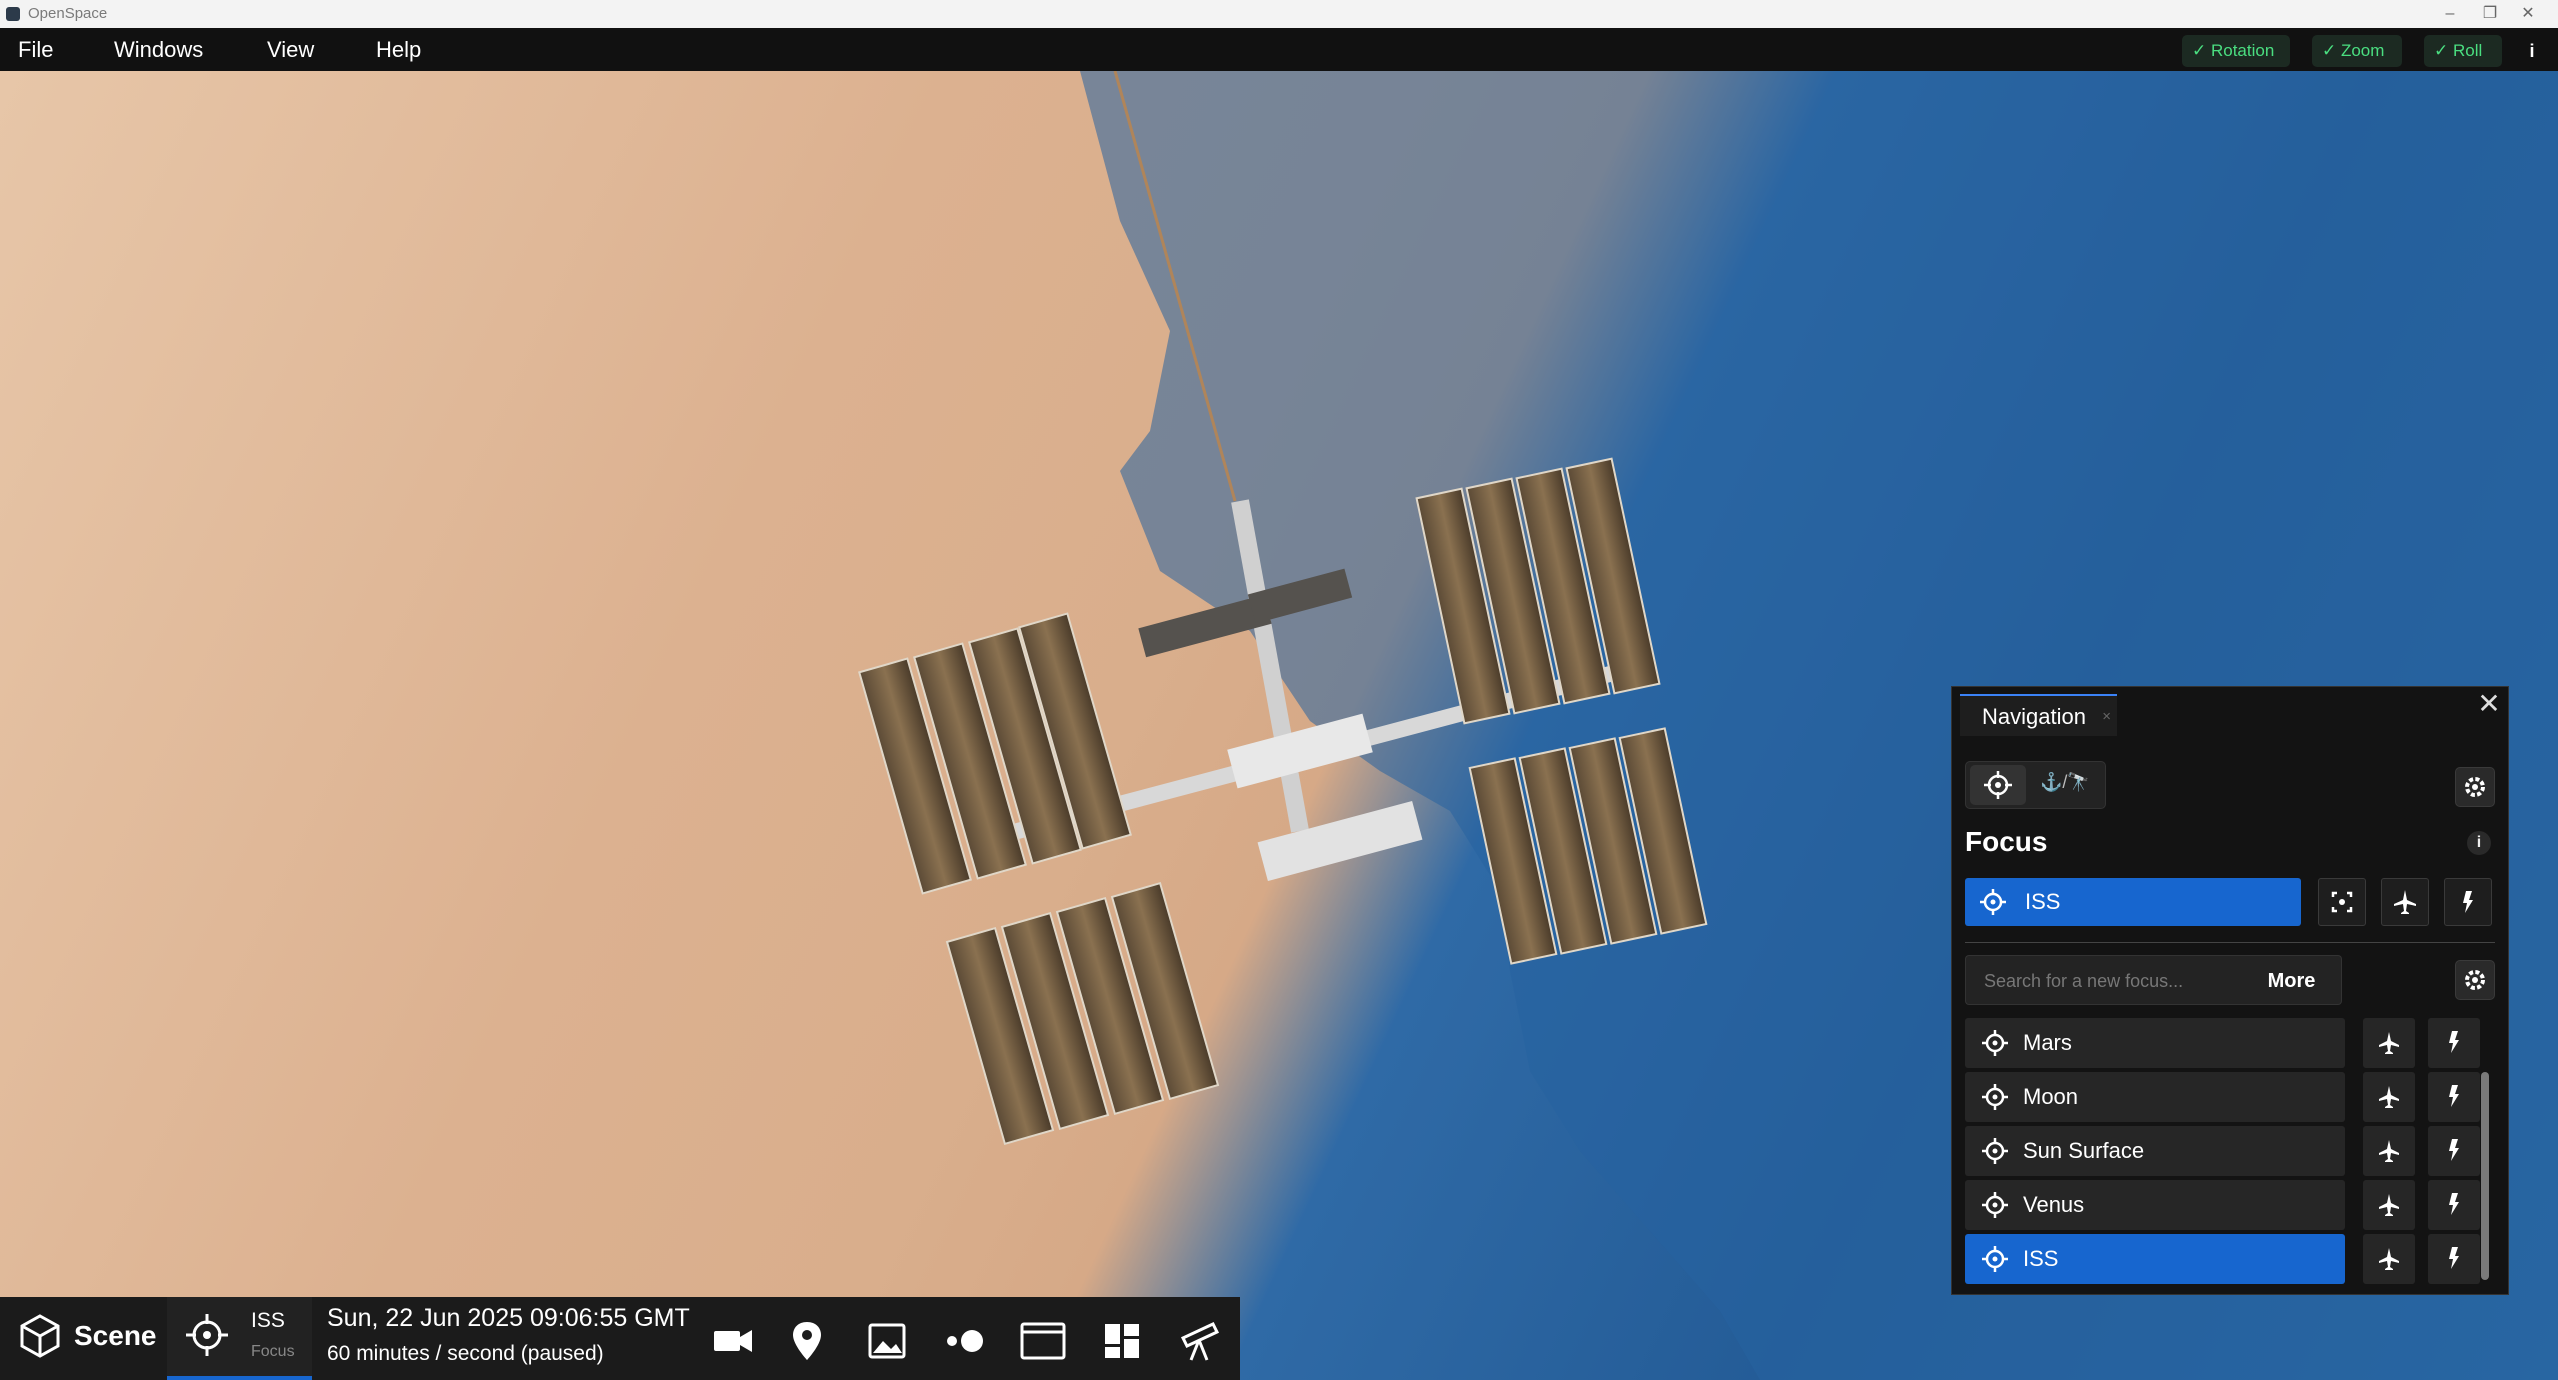 This screenshot has width=2558, height=1380. I want to click on roll-toggle: ✓ Roll, so click(2463, 51).